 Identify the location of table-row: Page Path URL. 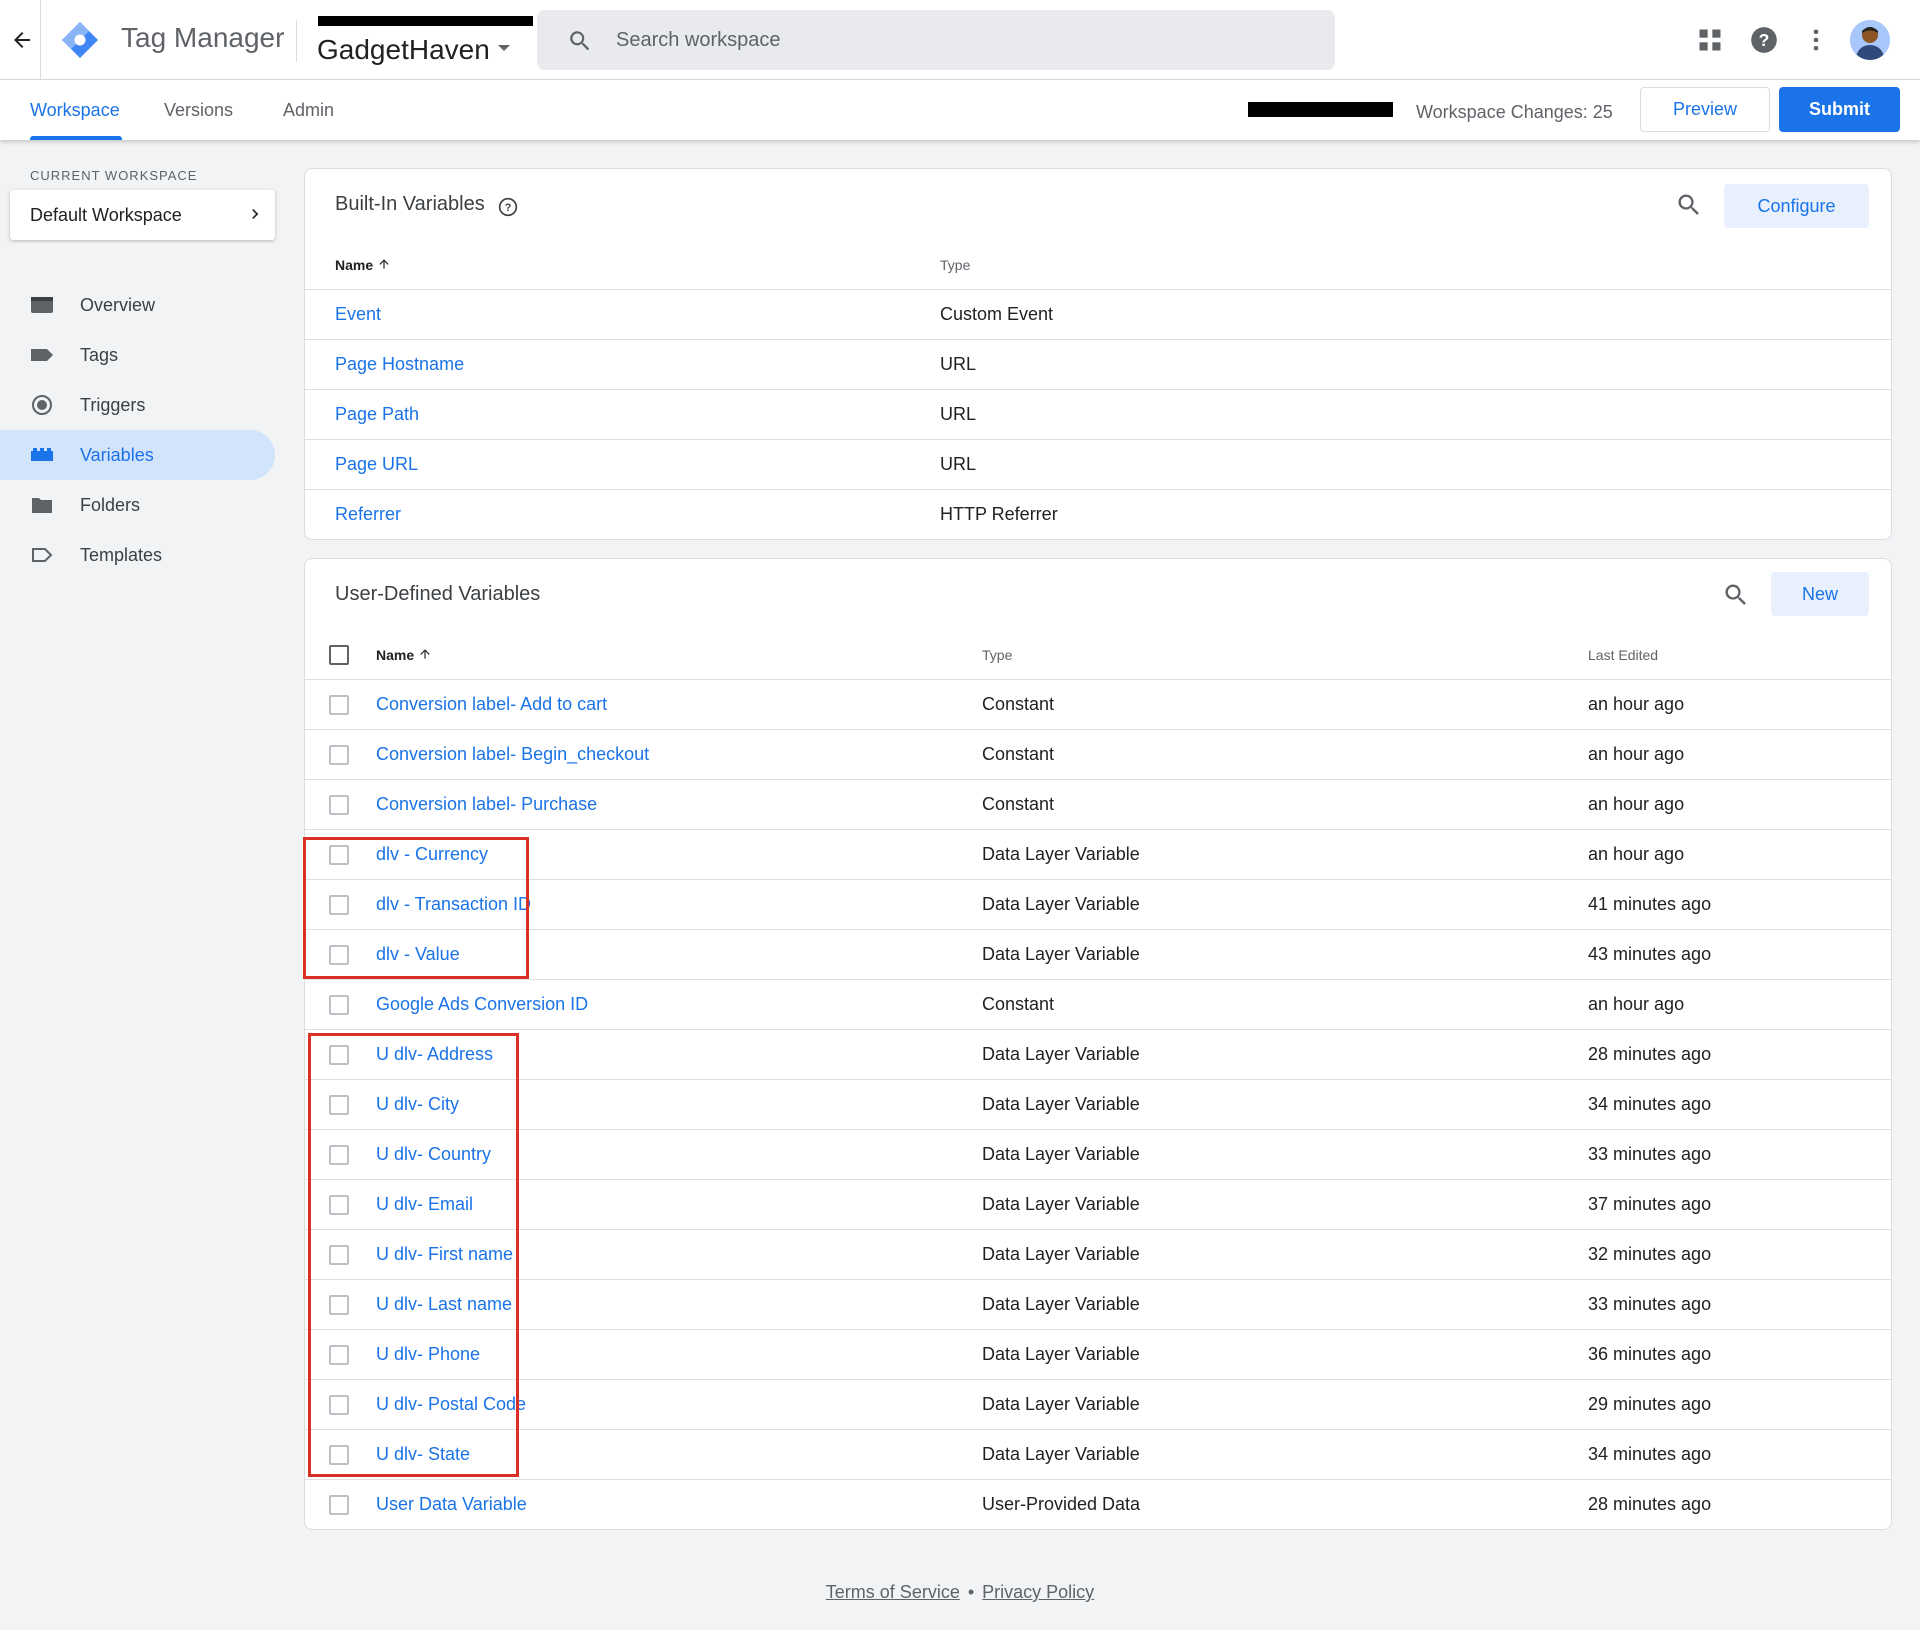
(1098, 414).